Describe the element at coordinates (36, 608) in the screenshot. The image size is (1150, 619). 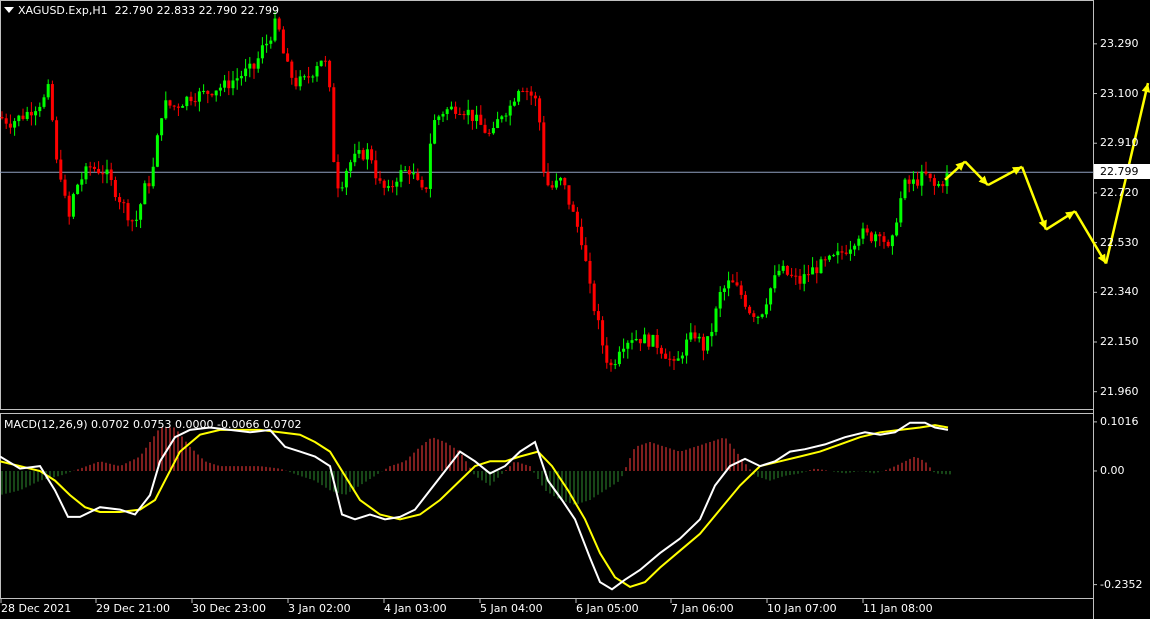
I see `time-tick-label: 28 Dec 2021` at that location.